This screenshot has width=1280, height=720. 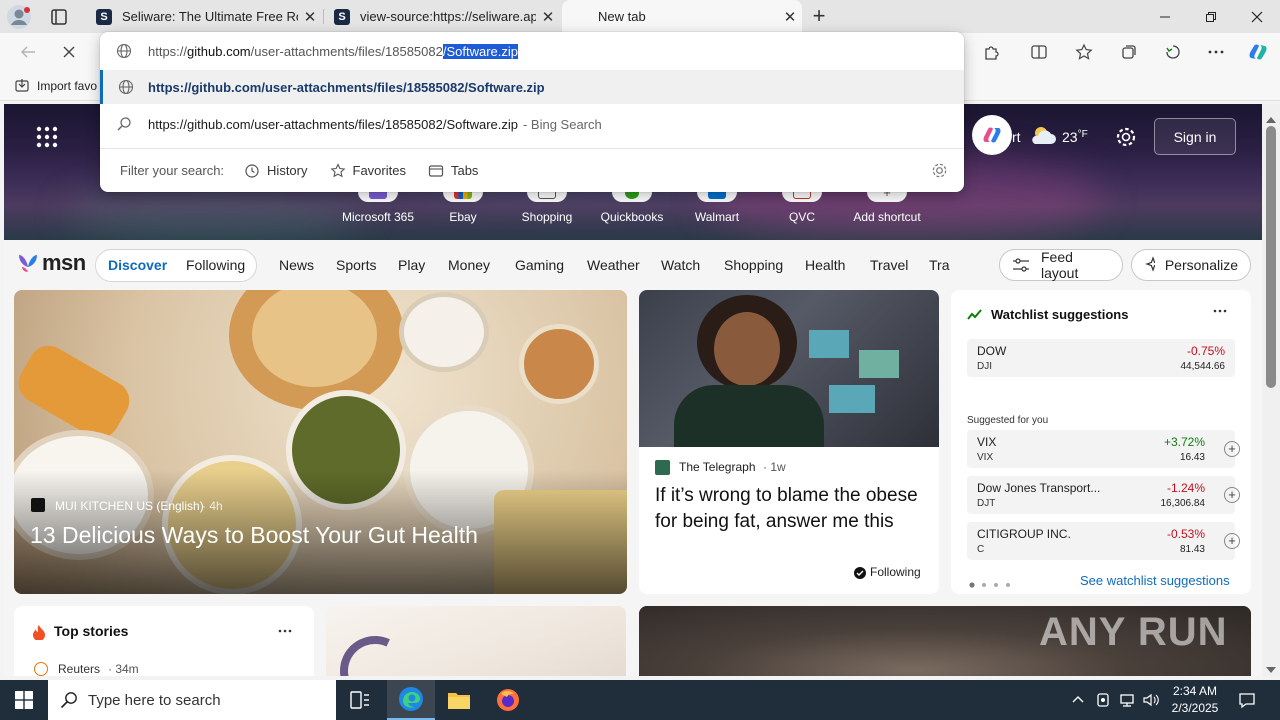 What do you see at coordinates (1195, 136) in the screenshot?
I see `sign-in-button: Sign in` at bounding box center [1195, 136].